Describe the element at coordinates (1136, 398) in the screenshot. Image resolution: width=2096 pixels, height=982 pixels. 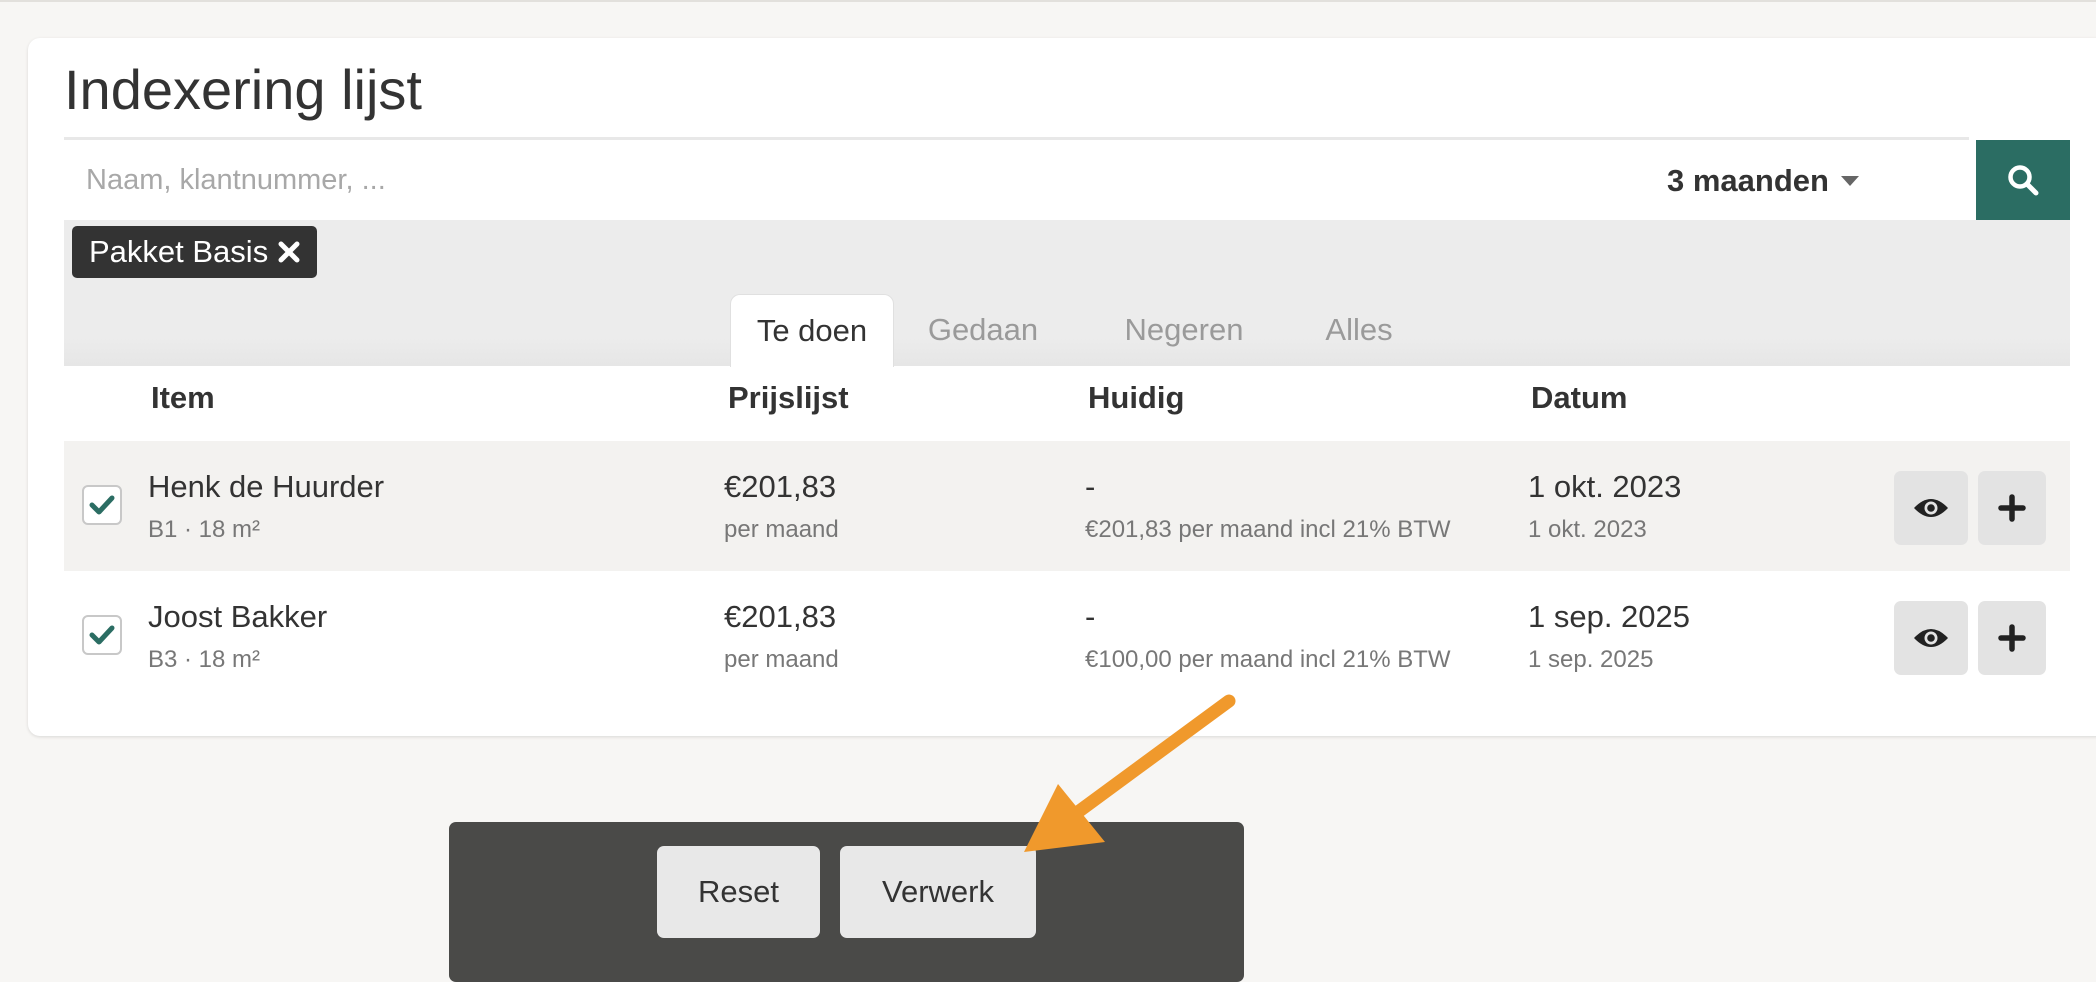
I see `column-header-huidig: Huidig` at that location.